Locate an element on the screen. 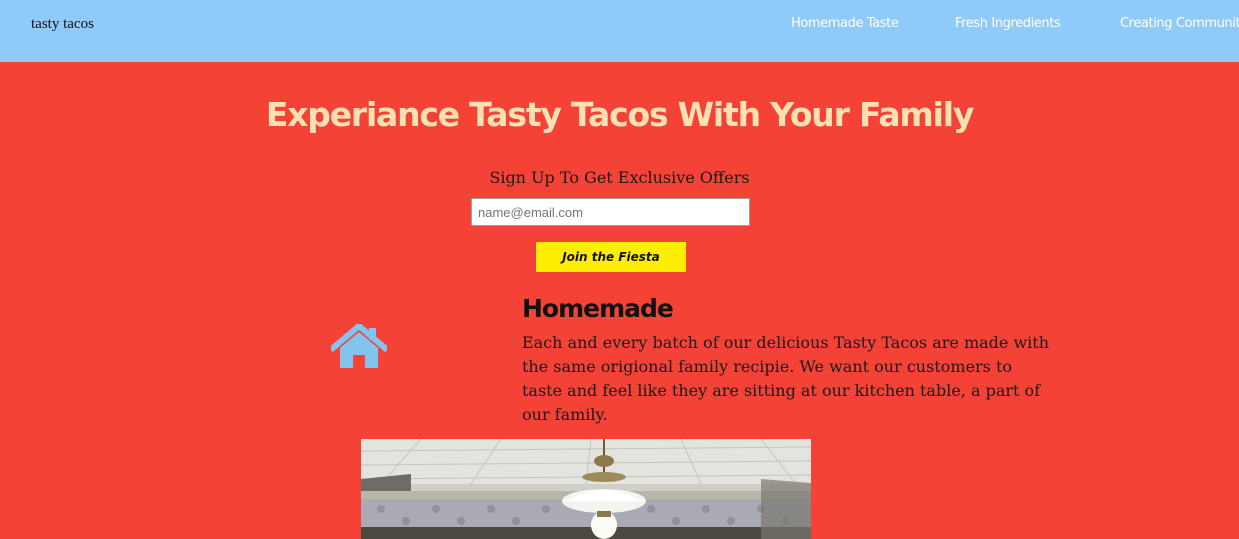  kitchen-photo is located at coordinates (586, 489).